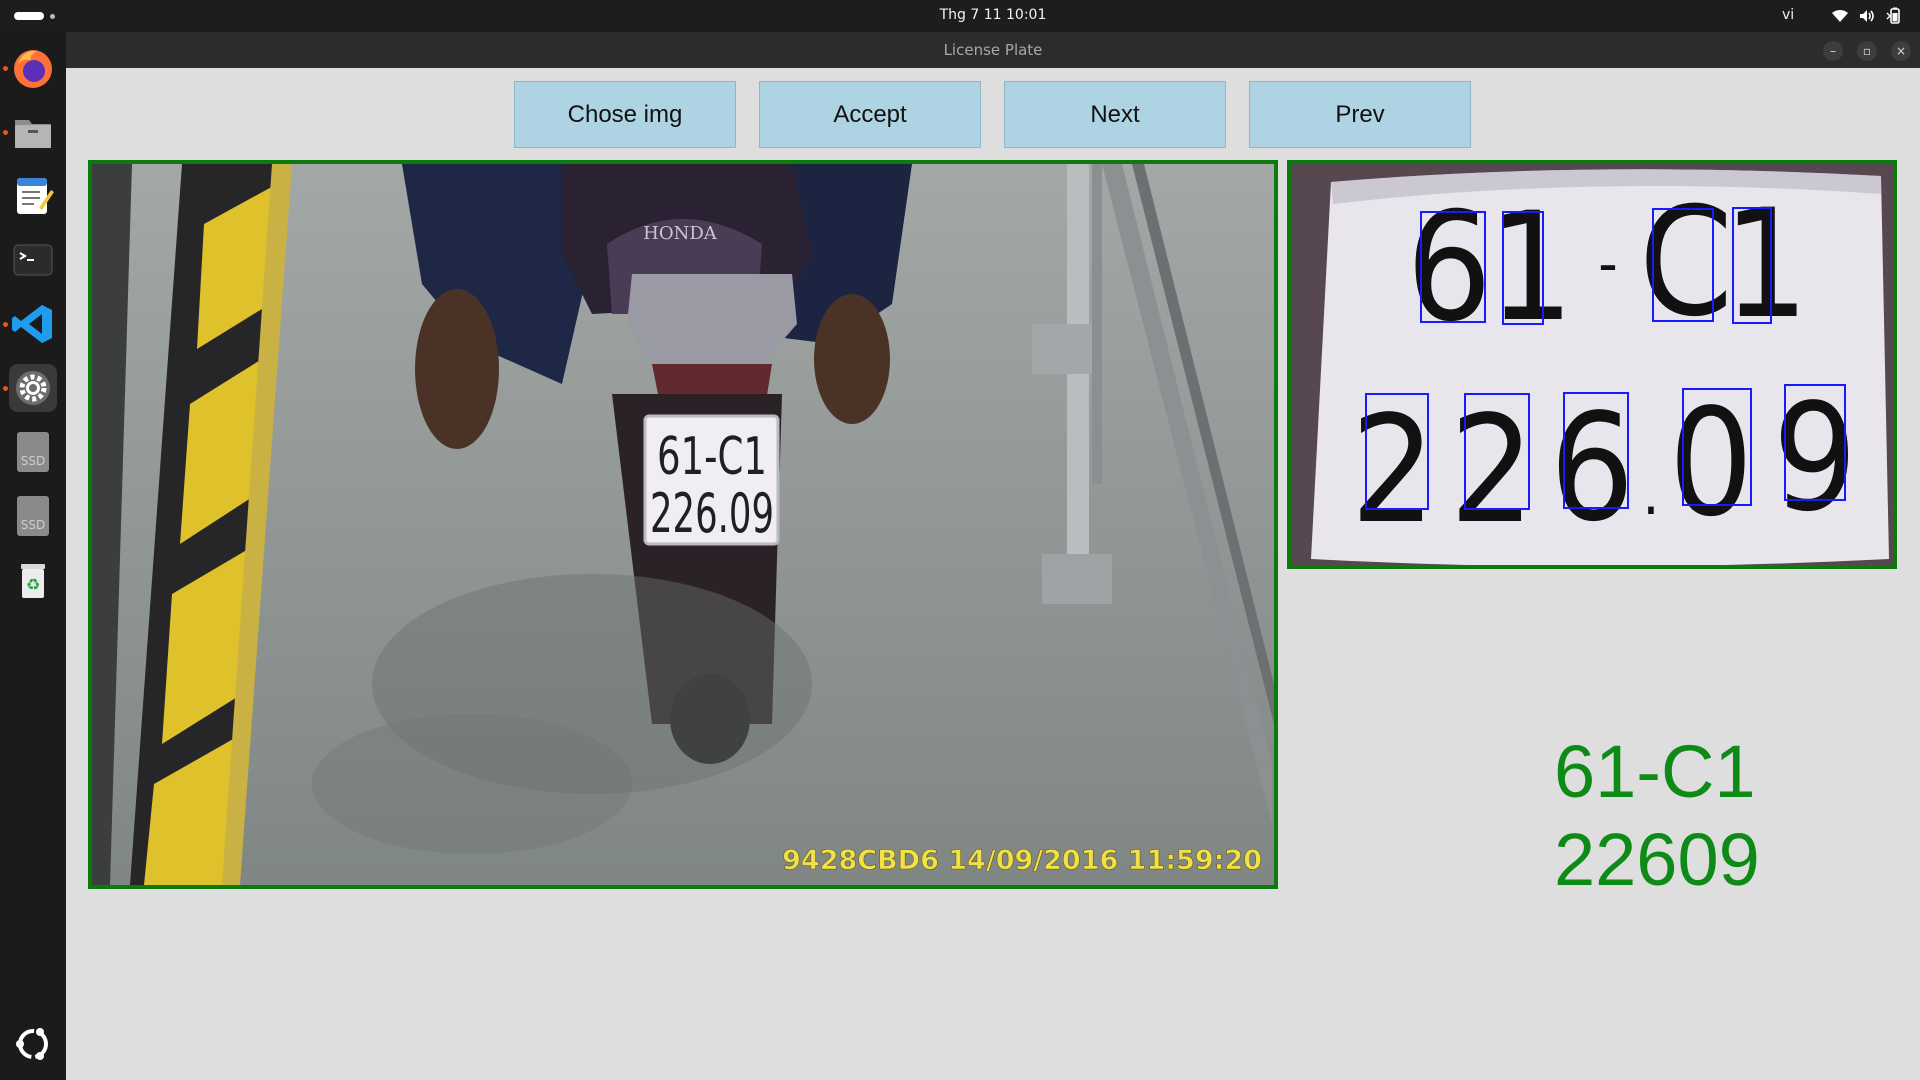 The width and height of the screenshot is (1920, 1080). I want to click on files-icon, so click(33, 132).